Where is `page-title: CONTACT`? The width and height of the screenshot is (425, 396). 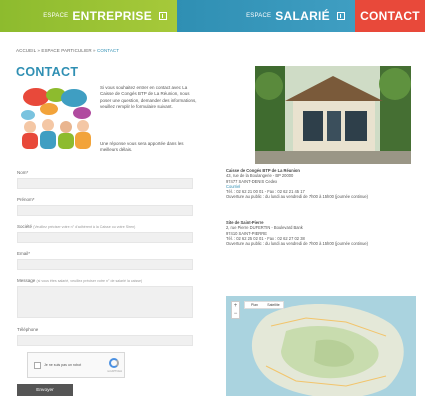
page-title: CONTACT is located at coordinates (47, 72).